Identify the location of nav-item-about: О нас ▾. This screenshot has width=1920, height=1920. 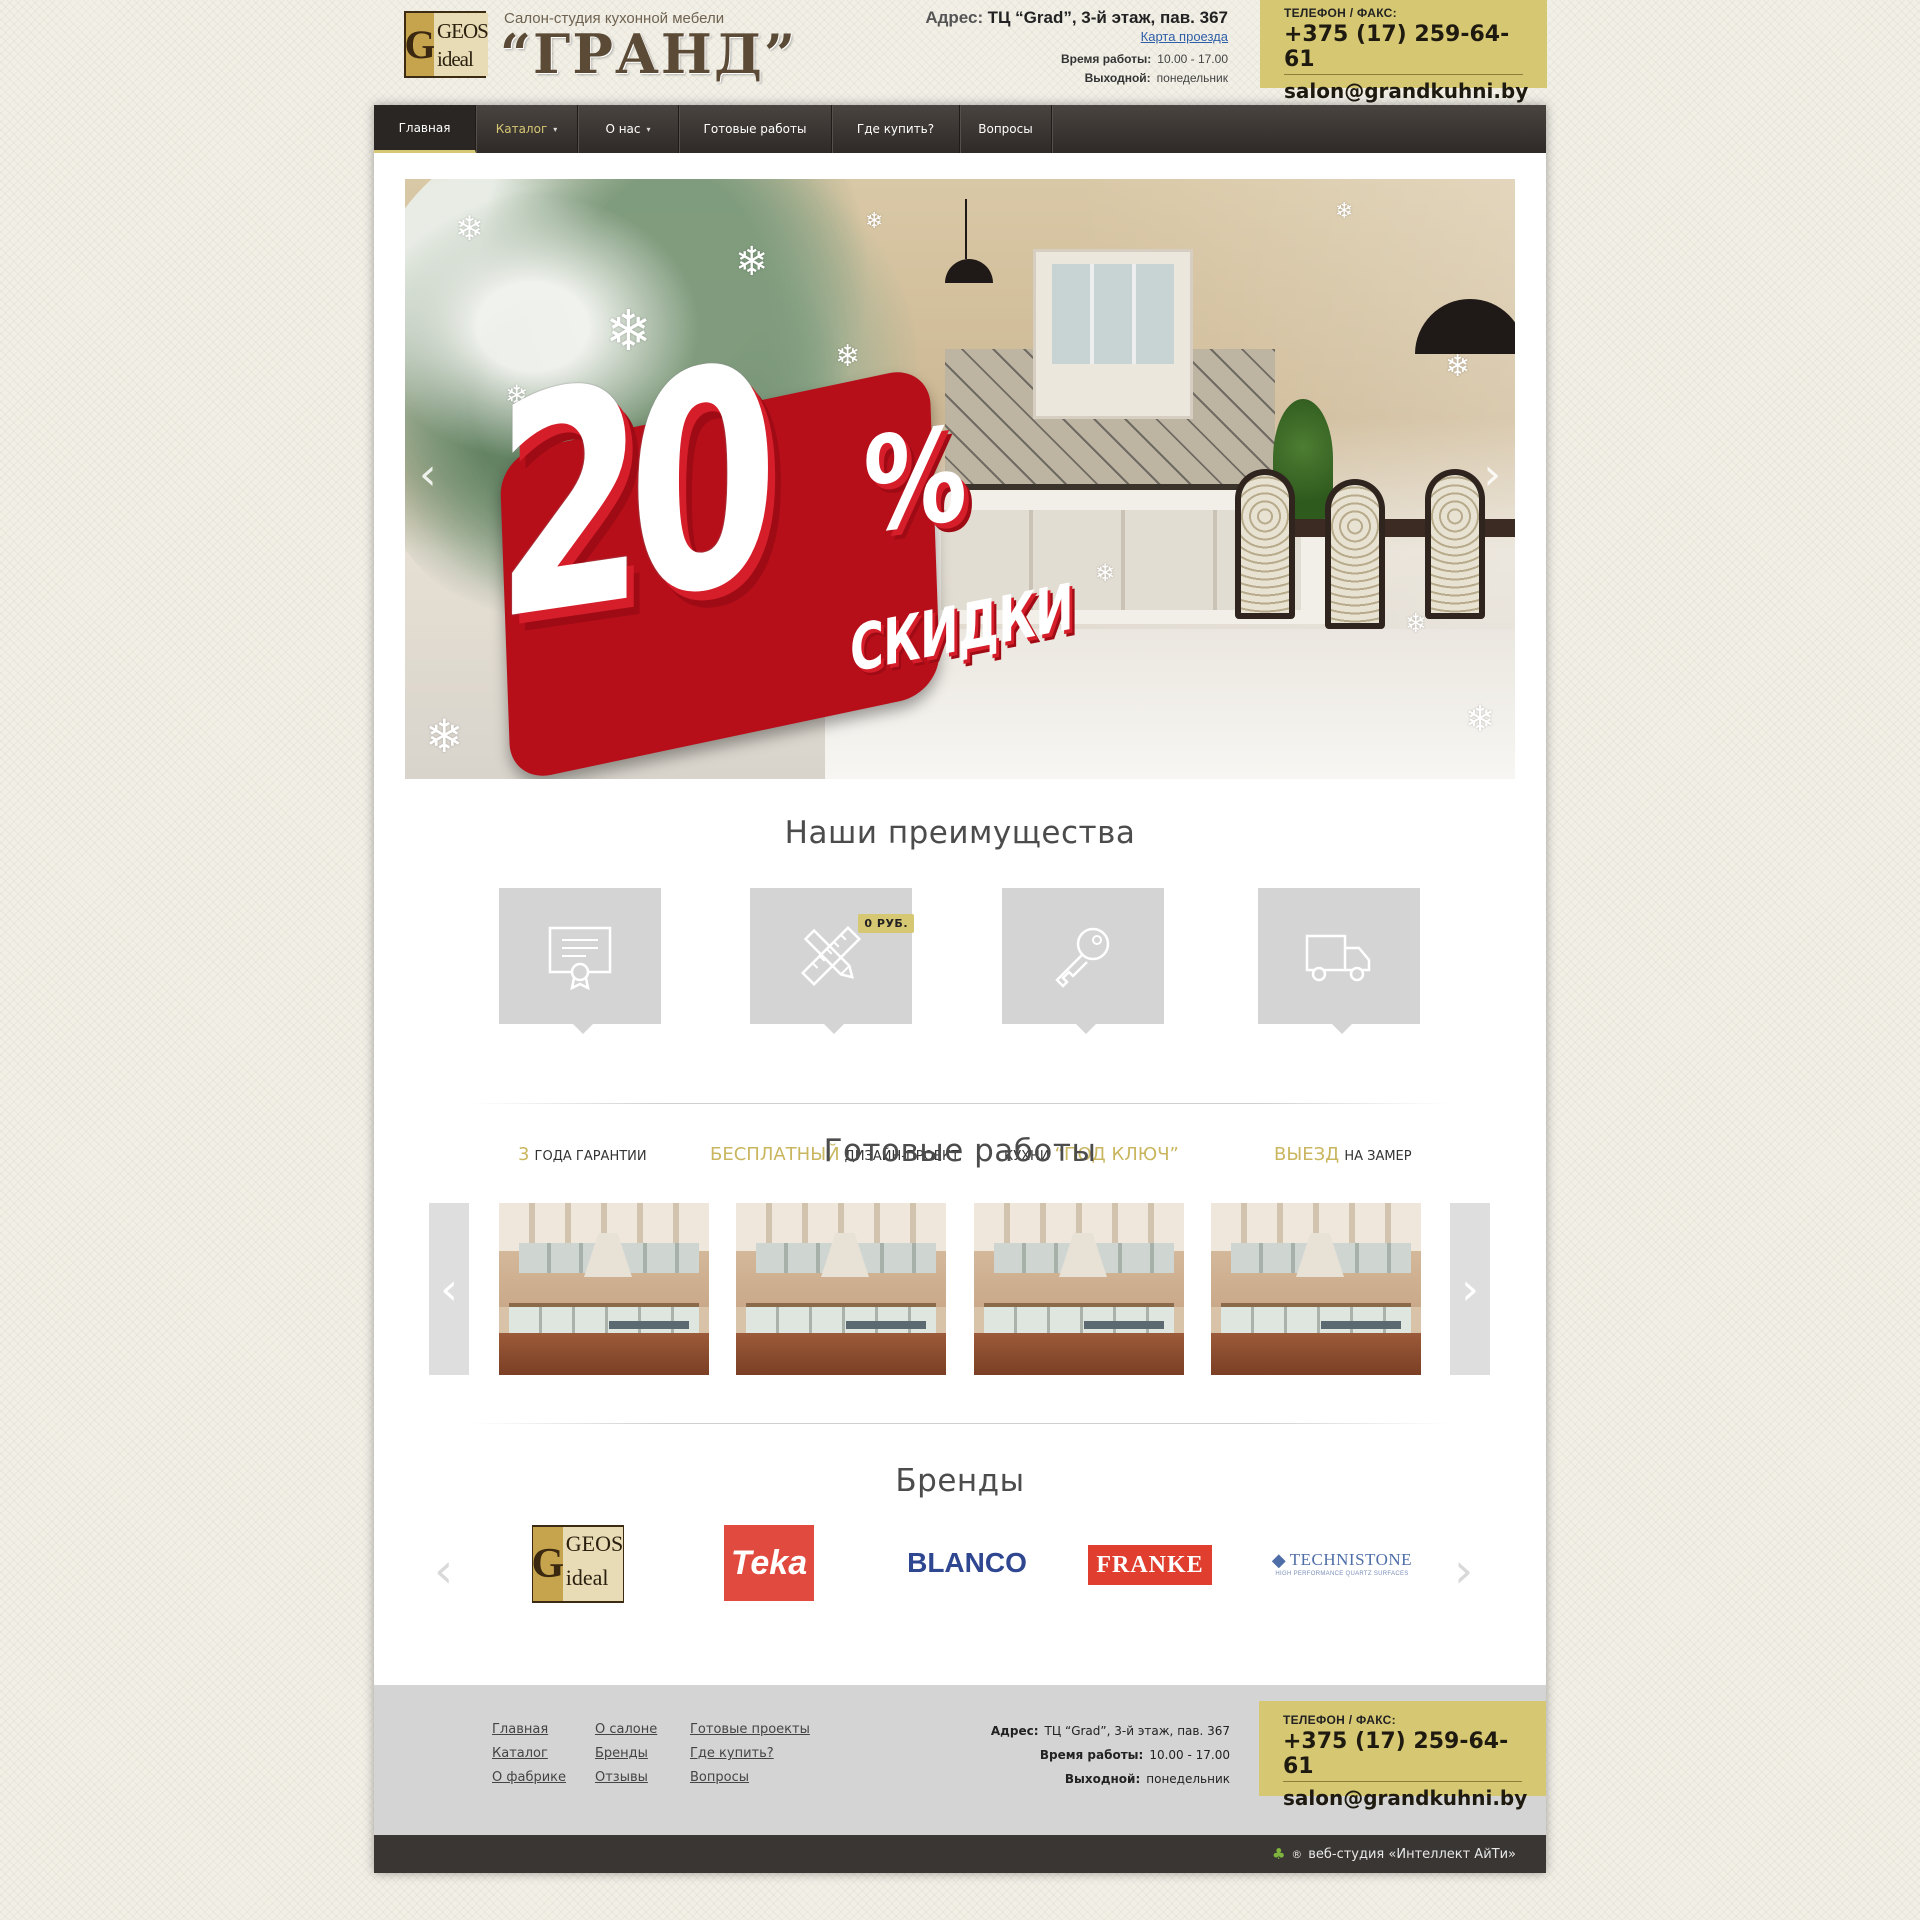
(628, 129).